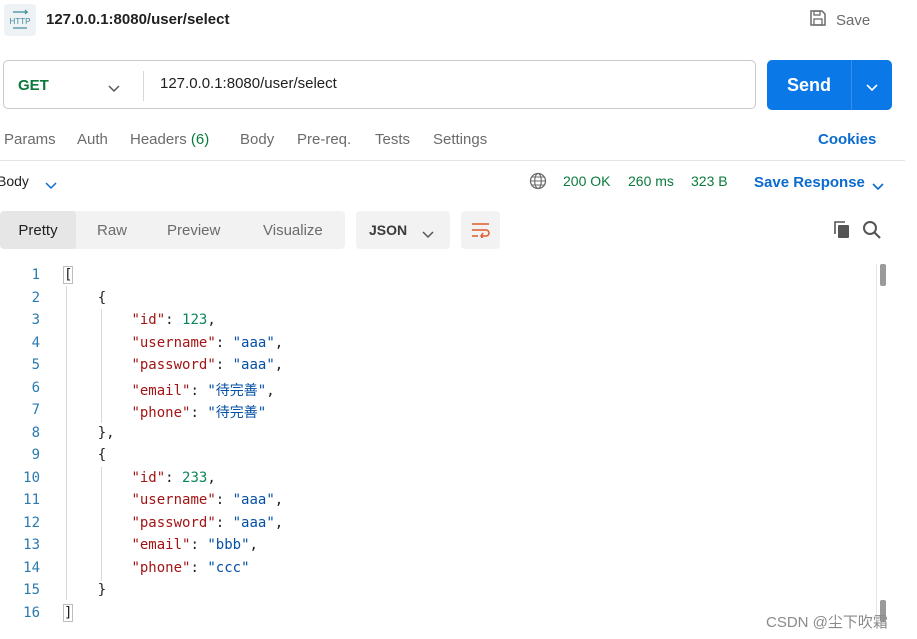 The width and height of the screenshot is (917, 639). Describe the element at coordinates (872, 88) in the screenshot. I see `send-options-chevron-icon` at that location.